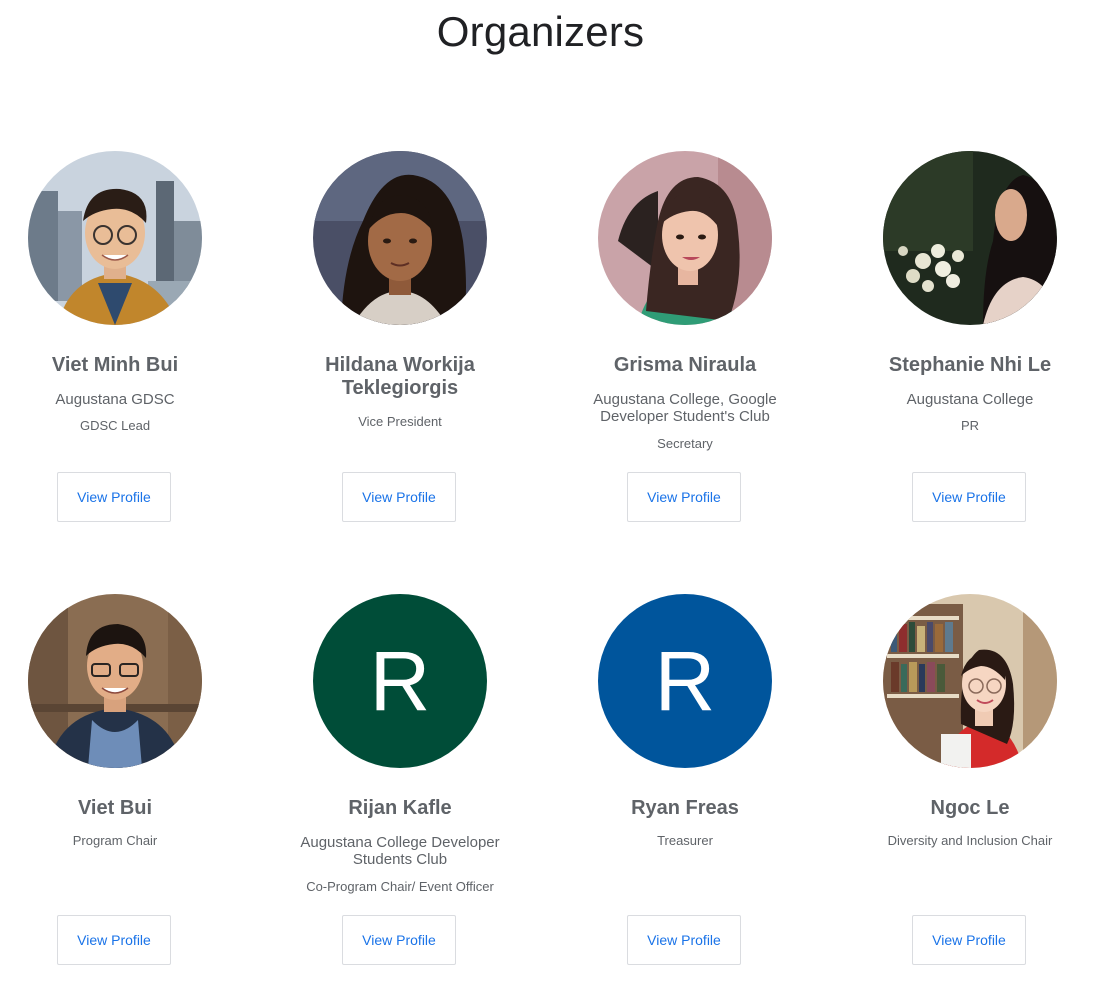 The image size is (1099, 983). Describe the element at coordinates (685, 443) in the screenshot. I see `organizer-role: Secretary` at that location.